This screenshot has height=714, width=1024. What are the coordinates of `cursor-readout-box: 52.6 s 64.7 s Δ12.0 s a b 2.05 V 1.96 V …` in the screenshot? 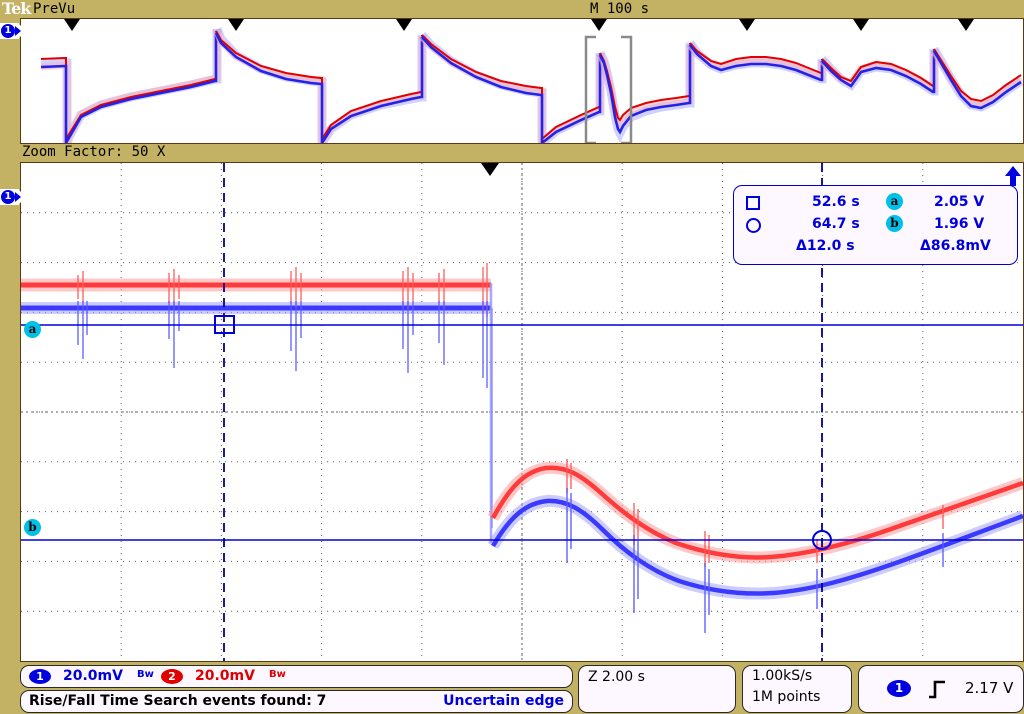 It's located at (875, 225).